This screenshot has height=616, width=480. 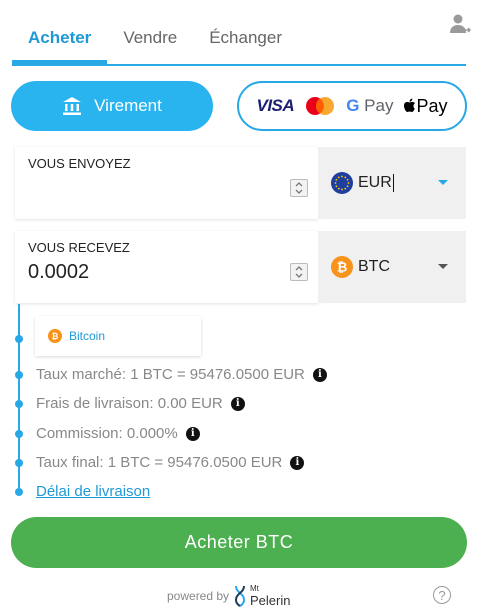 I want to click on help-icon: ?, so click(x=442, y=595).